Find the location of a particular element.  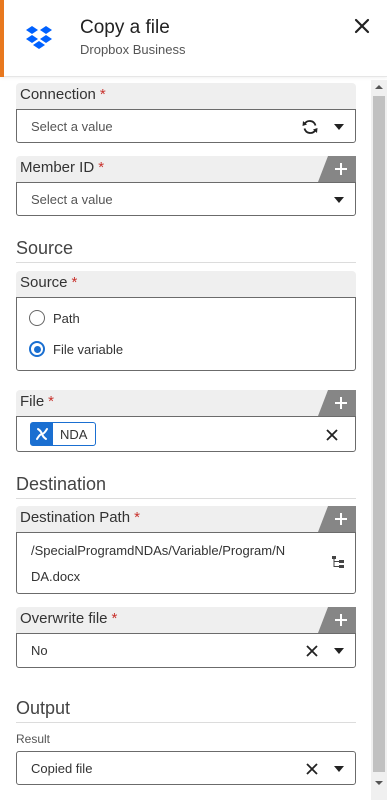

source-radio-group: Path File variable is located at coordinates (186, 334).